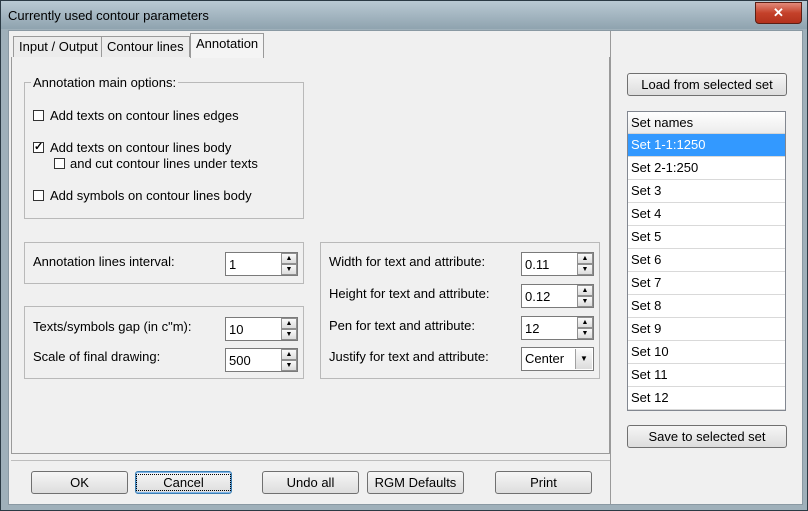 The width and height of the screenshot is (808, 511). Describe the element at coordinates (141, 147) in the screenshot. I see `body-texts-label: Add texts on contour lines body` at that location.